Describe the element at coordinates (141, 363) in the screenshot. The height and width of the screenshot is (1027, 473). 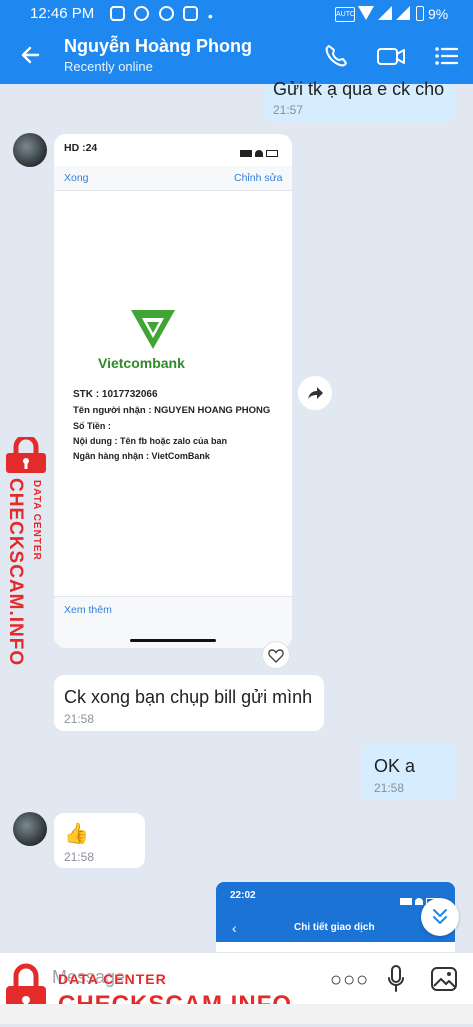
I see `bank-brand-name: Vietcombank` at that location.